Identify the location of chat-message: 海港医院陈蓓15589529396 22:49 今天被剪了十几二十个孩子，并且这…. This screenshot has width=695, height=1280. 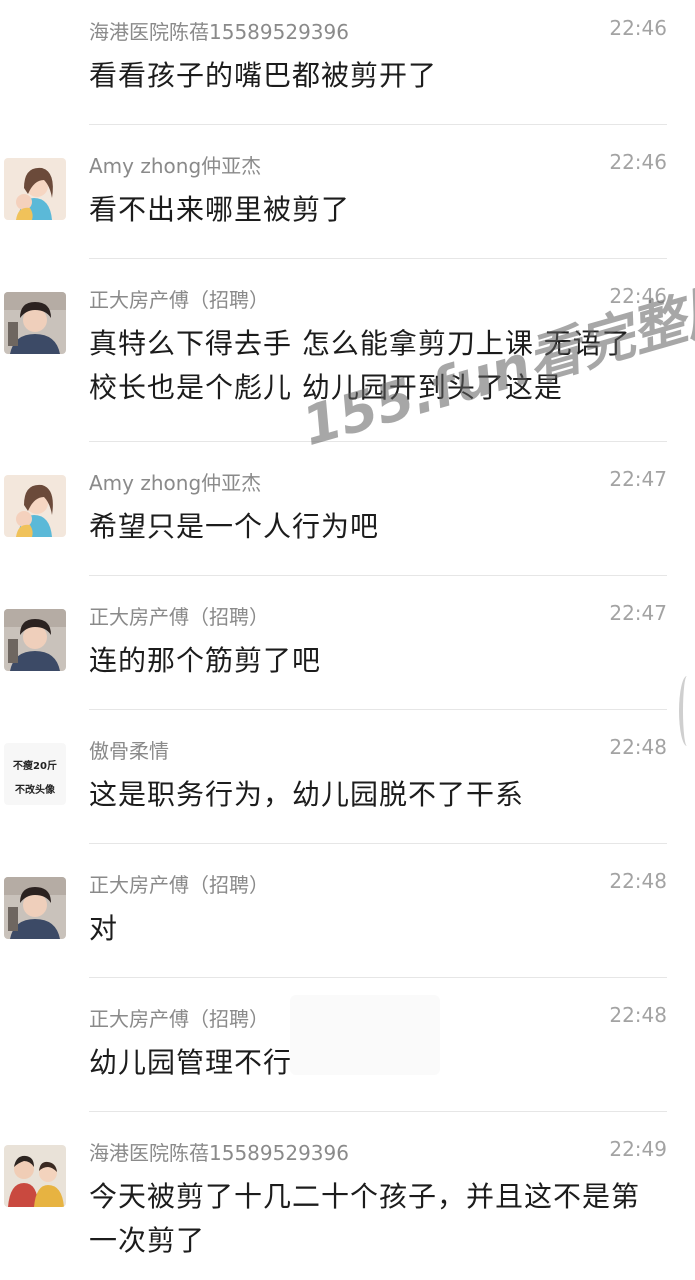
(347, 1200).